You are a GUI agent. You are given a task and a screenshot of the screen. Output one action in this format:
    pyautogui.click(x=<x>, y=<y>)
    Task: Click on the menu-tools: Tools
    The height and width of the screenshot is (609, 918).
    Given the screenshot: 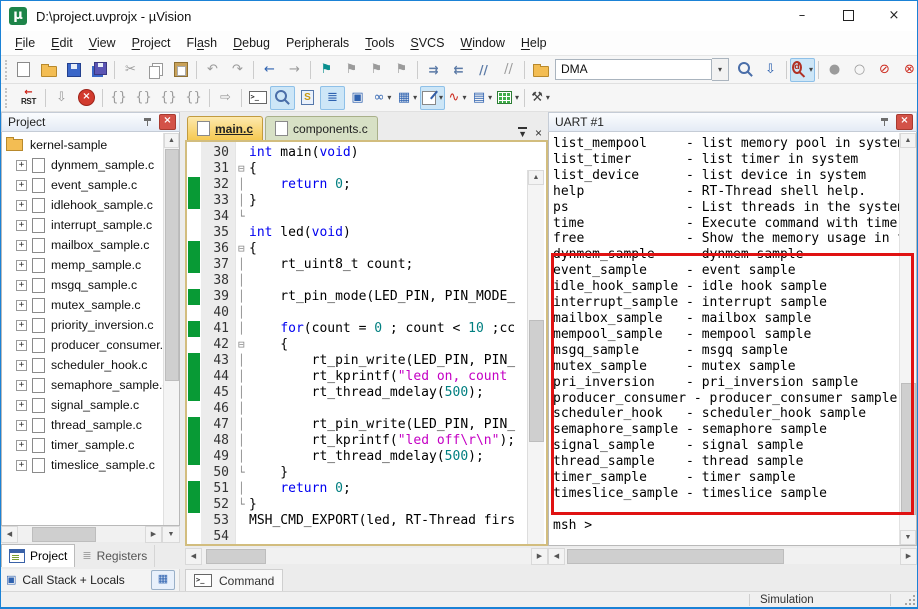 What is the action you would take?
    pyautogui.click(x=379, y=43)
    